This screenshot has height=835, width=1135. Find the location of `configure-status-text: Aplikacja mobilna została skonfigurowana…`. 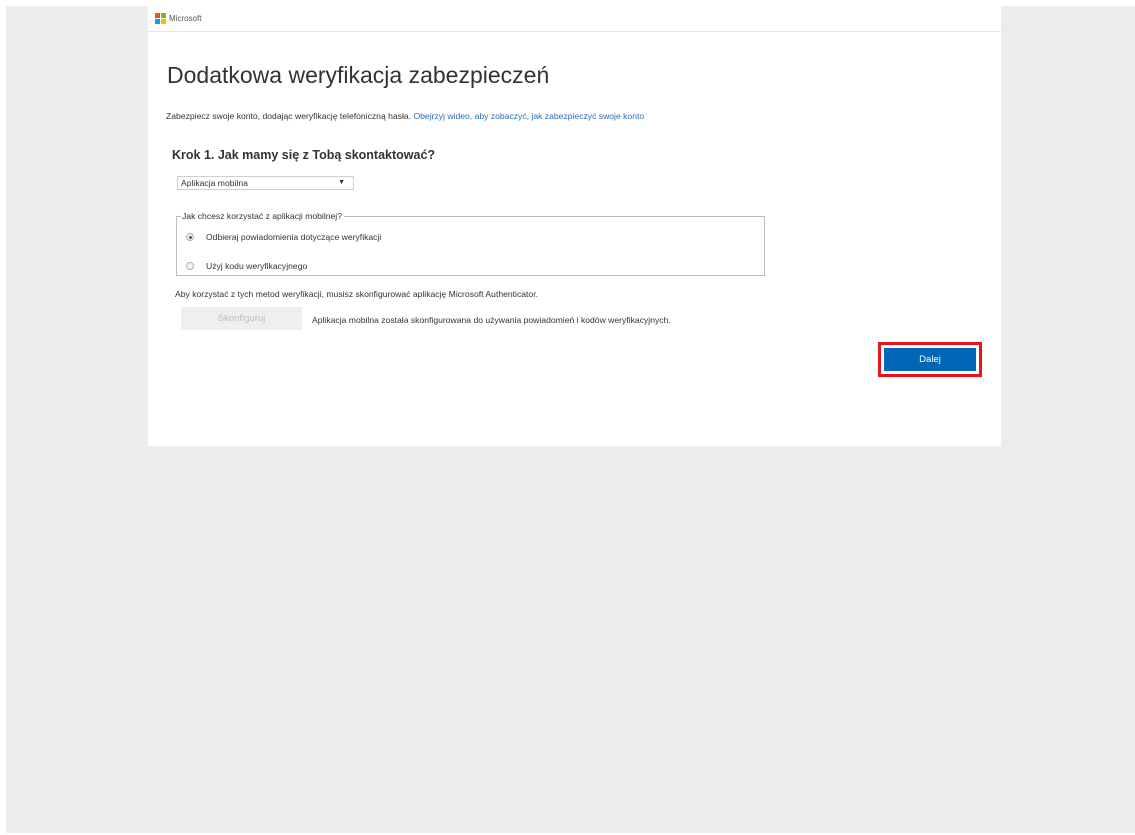

configure-status-text: Aplikacja mobilna została skonfigurowana… is located at coordinates (491, 320).